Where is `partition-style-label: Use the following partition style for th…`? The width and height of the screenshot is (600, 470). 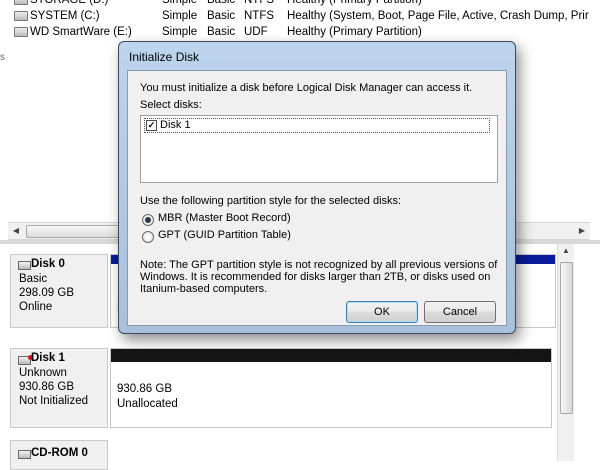 partition-style-label: Use the following partition style for th… is located at coordinates (271, 201).